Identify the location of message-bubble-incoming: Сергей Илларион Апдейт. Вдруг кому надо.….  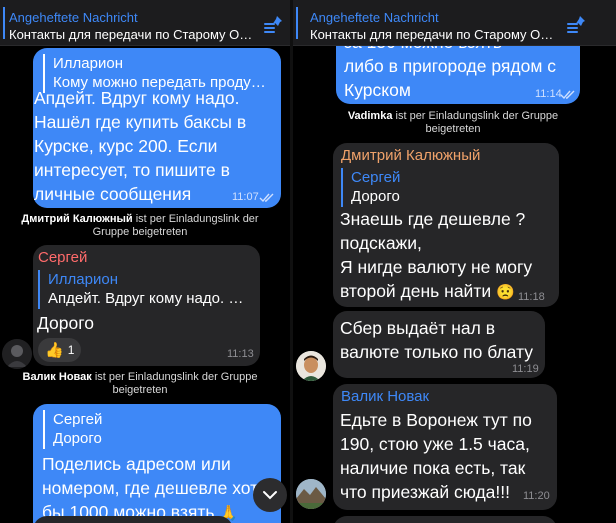
(146, 305).